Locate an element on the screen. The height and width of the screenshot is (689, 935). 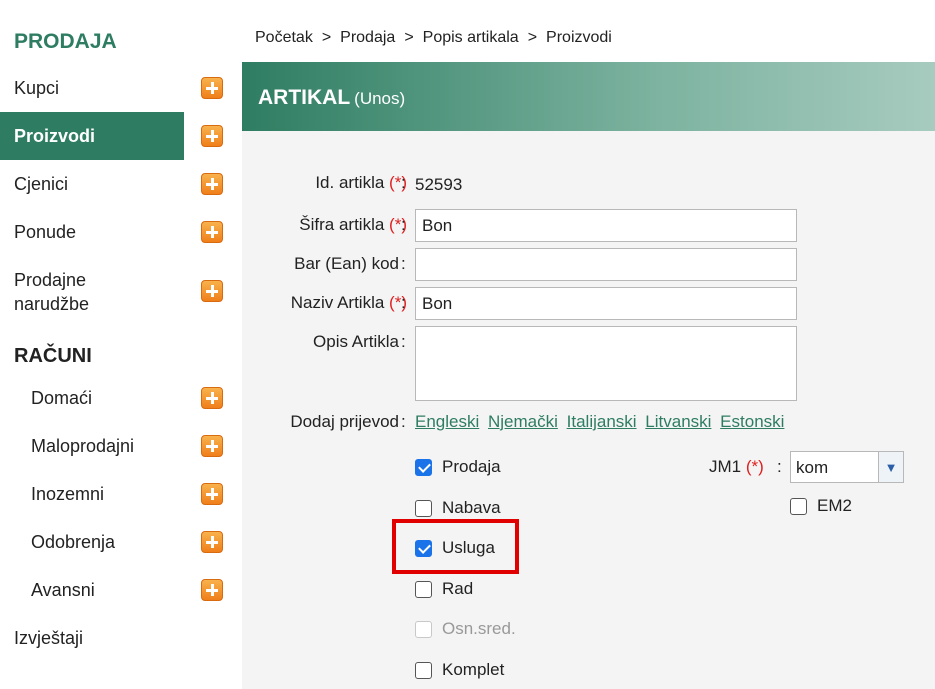
sifra-label: Šifra artikla (*) is located at coordinates (353, 224).